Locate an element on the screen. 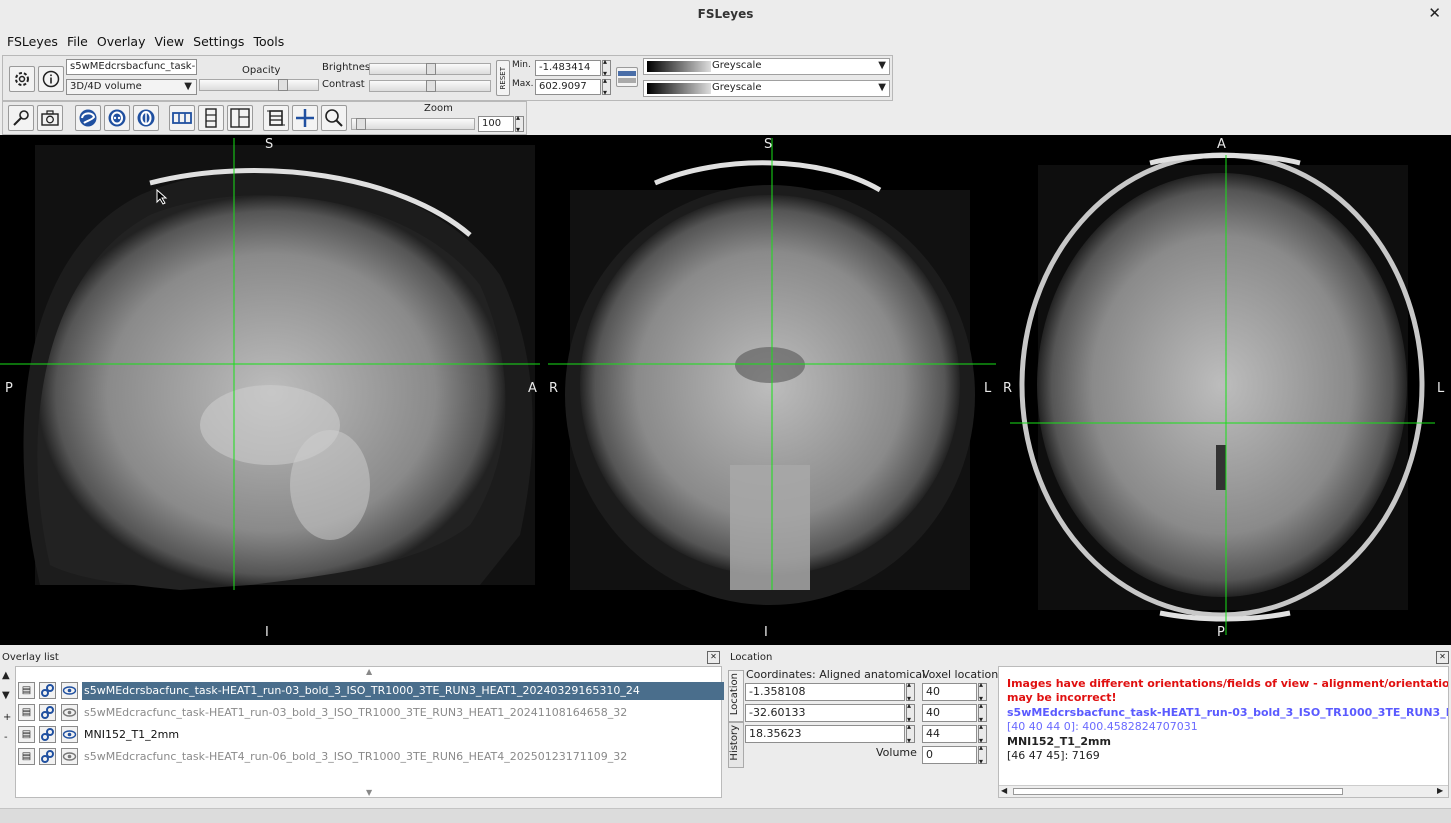 The width and height of the screenshot is (1451, 823). zoom-slider is located at coordinates (413, 124).